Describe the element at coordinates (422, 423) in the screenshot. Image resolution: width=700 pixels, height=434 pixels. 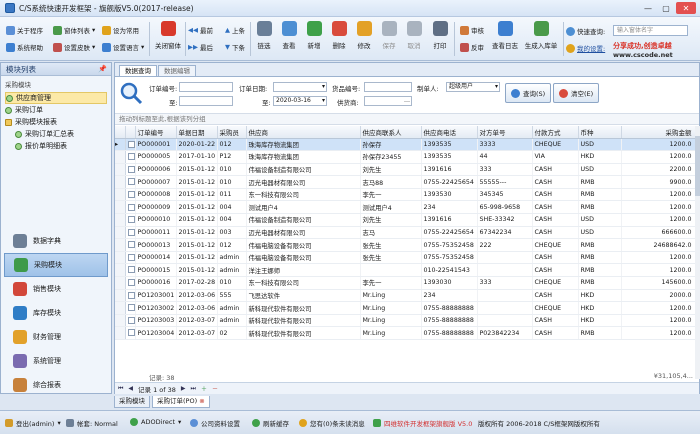
I see `upgrade-link: 四维软件开发框架旗舰版 V5.0` at that location.